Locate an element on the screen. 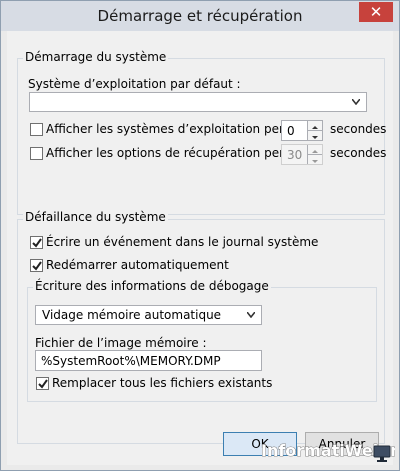 The image size is (400, 471). overwrite-checkbox is located at coordinates (42, 383).